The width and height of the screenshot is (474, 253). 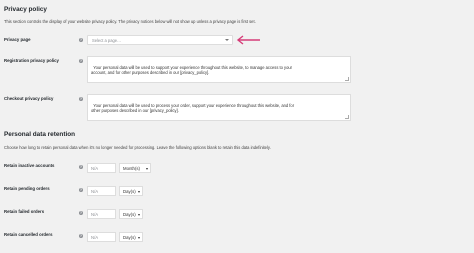 I want to click on retain-cancelled-orders-unit-select: Day(s), so click(x=131, y=237).